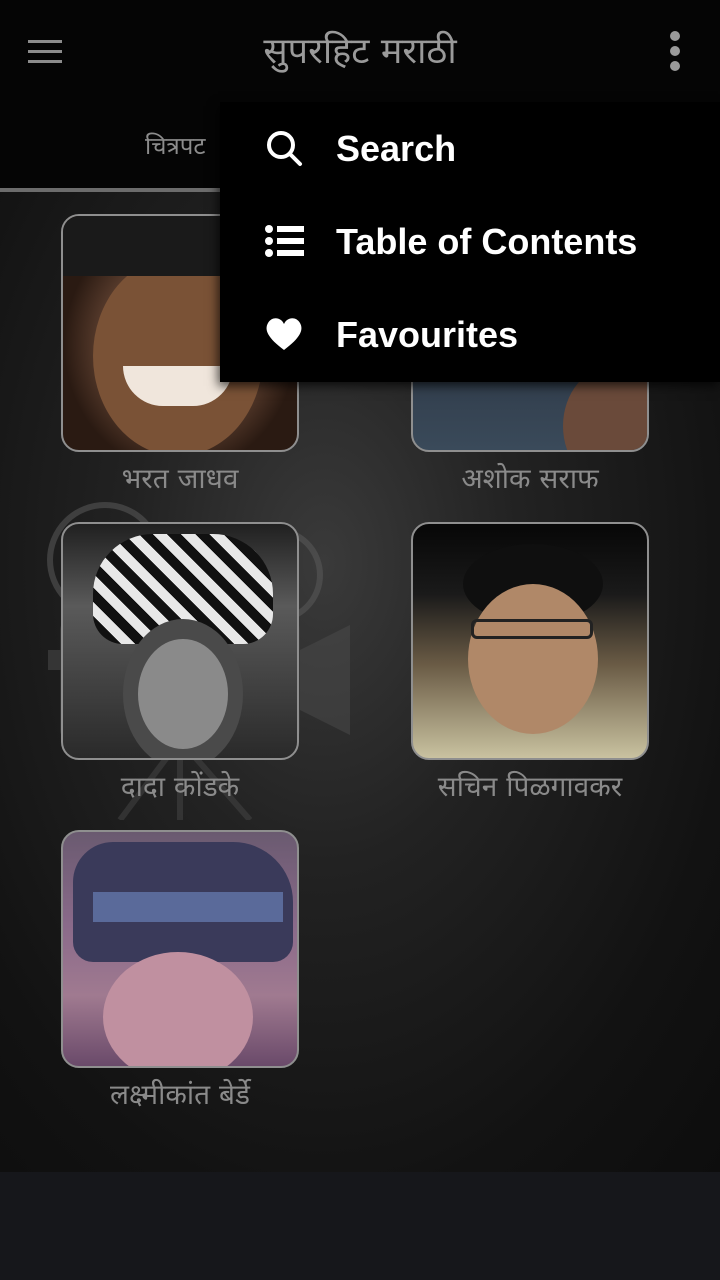 Image resolution: width=720 pixels, height=1280 pixels. Describe the element at coordinates (530, 478) in the screenshot. I see `actor-name: अशोक सराफ` at that location.